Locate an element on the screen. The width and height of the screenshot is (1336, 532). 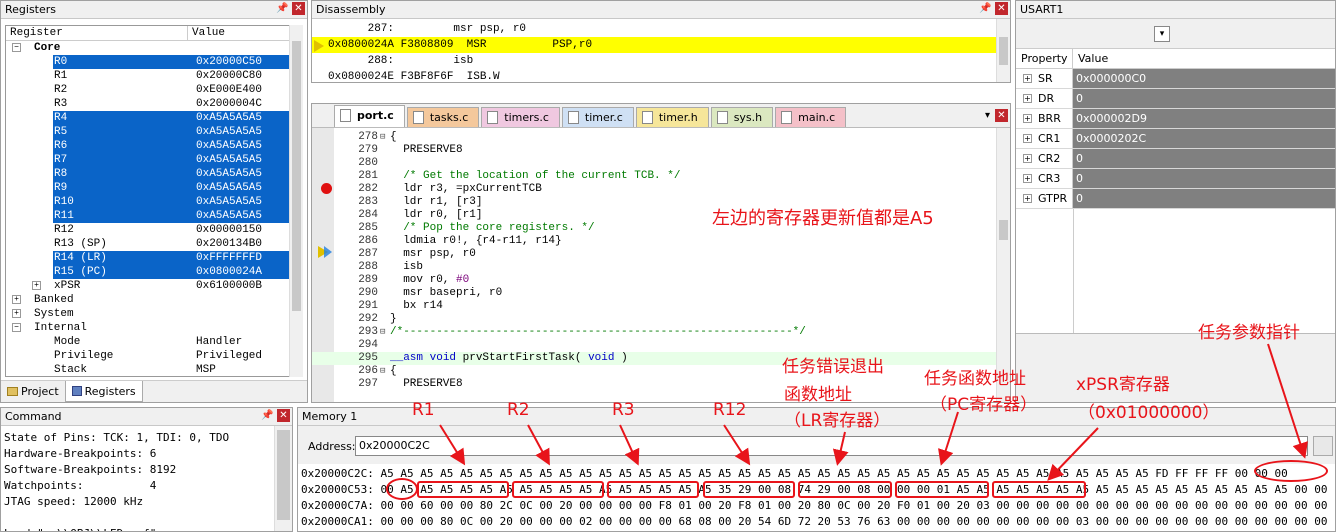
register-row: R2 0xE000E400 is located at coordinates (149, 90).